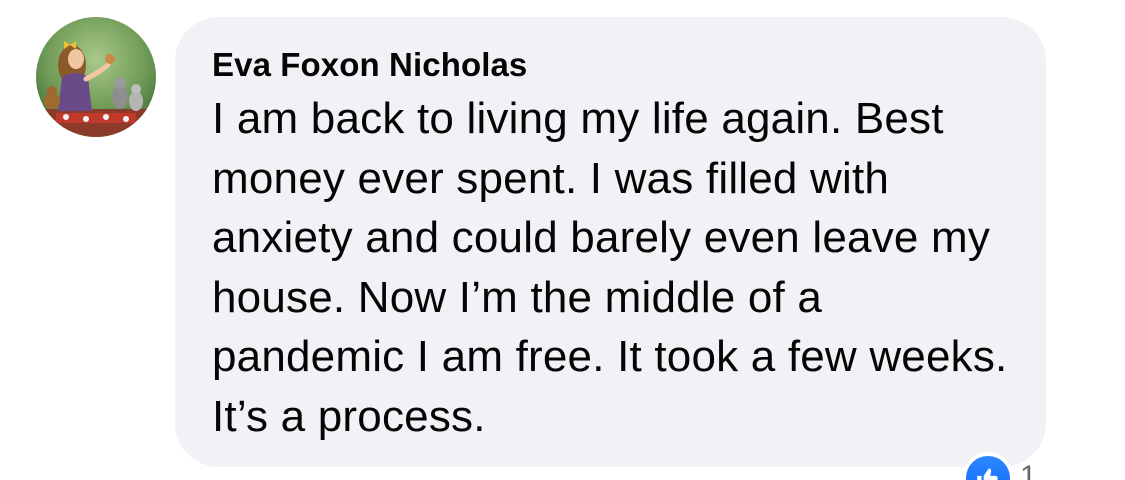 The image size is (1125, 480). What do you see at coordinates (617, 65) in the screenshot?
I see `comment-author-name: Eva Foxon Nicholas` at bounding box center [617, 65].